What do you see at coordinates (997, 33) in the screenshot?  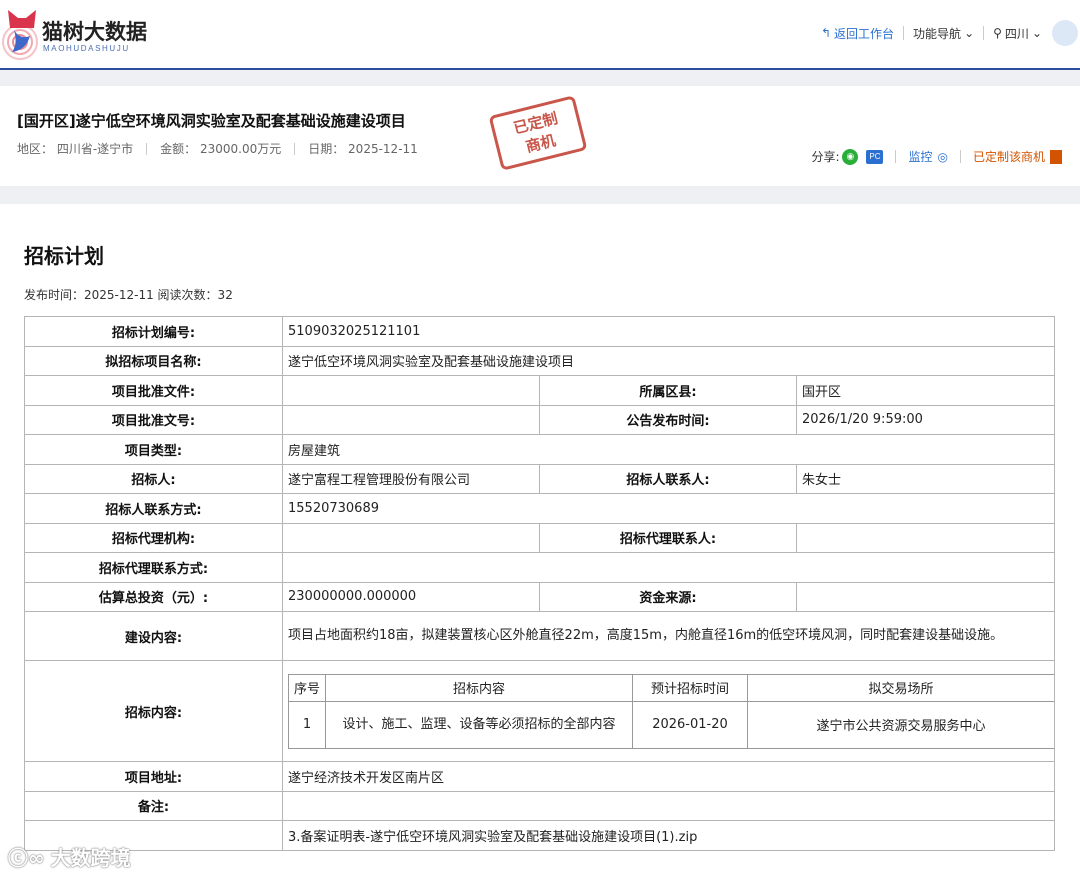 I see `location-pin-icon: ⚲` at bounding box center [997, 33].